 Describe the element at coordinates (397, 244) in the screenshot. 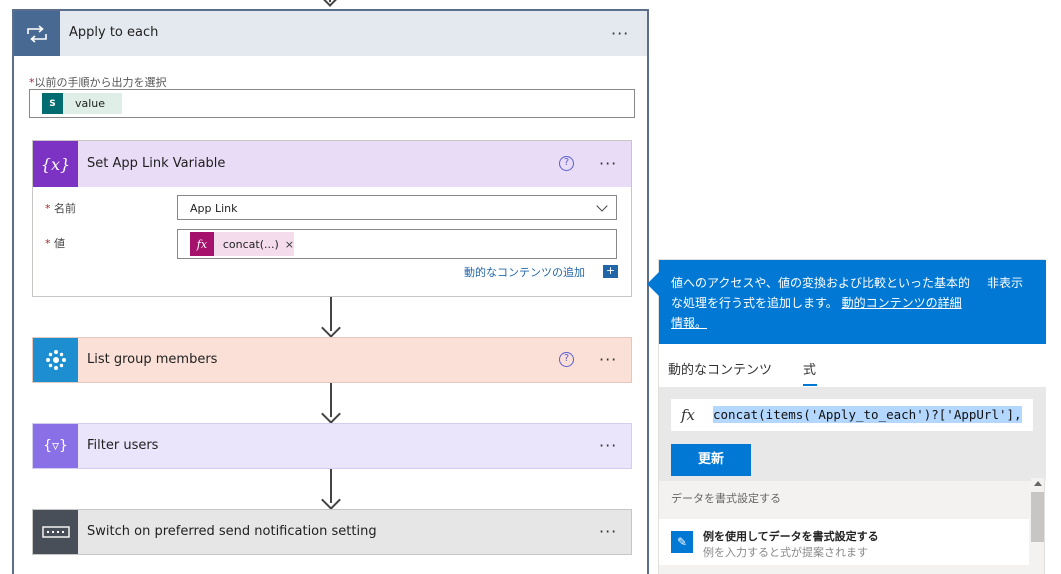

I see `variable-value-field: fx concat(...) ×` at that location.